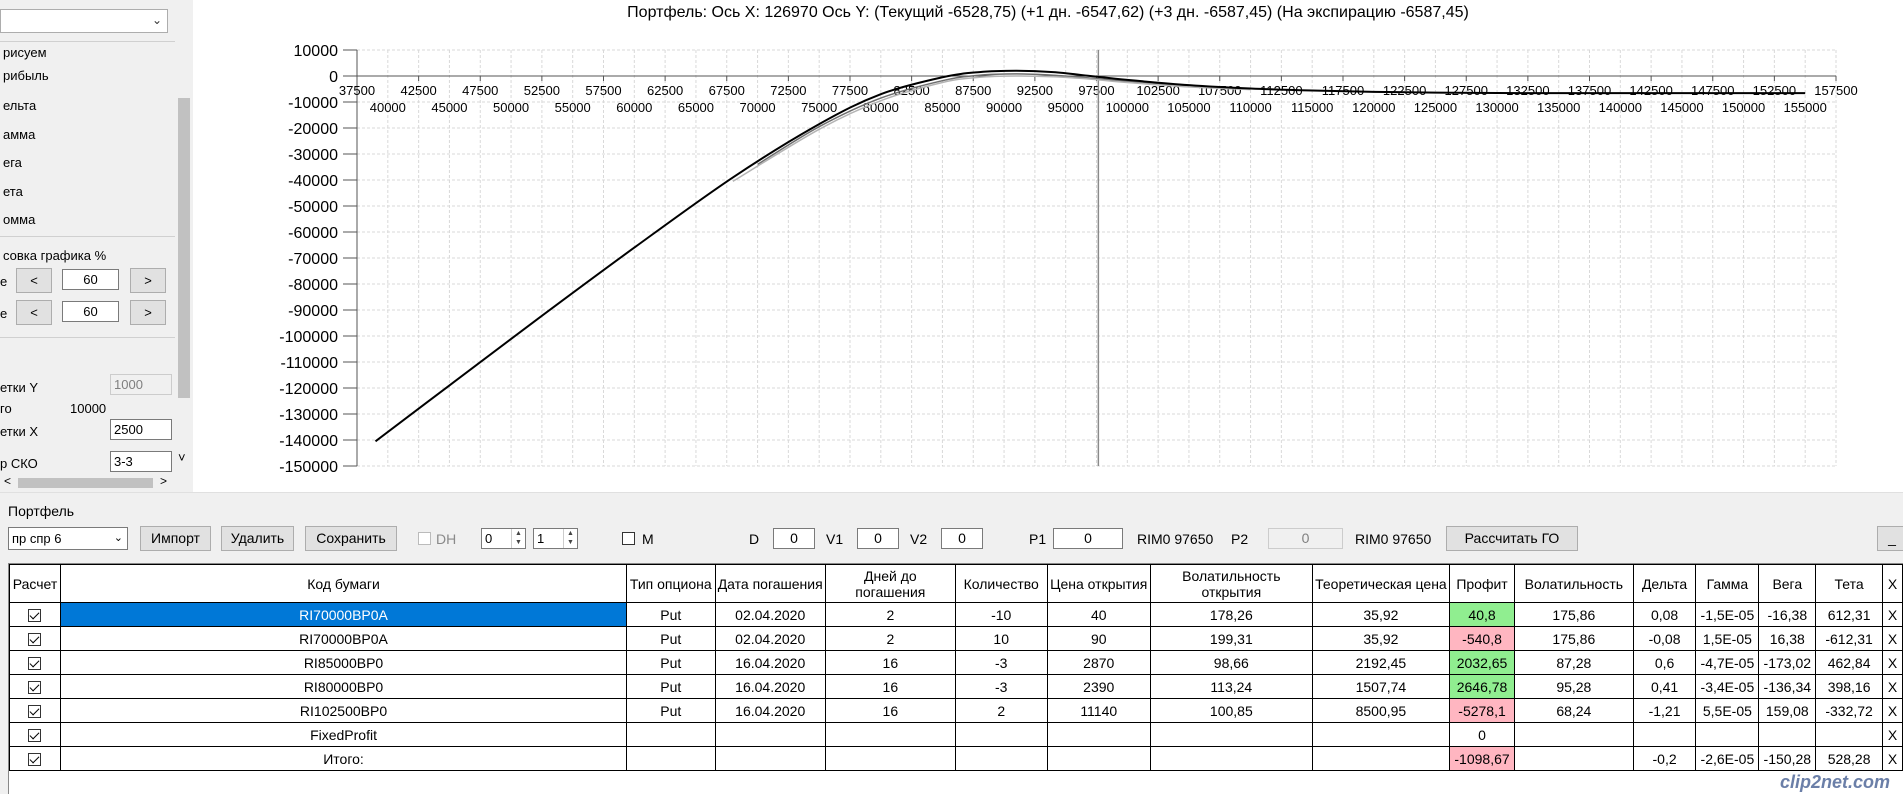 The width and height of the screenshot is (1903, 794). What do you see at coordinates (1558, 107) in the screenshot?
I see `x-tick-label-lower: 135000` at bounding box center [1558, 107].